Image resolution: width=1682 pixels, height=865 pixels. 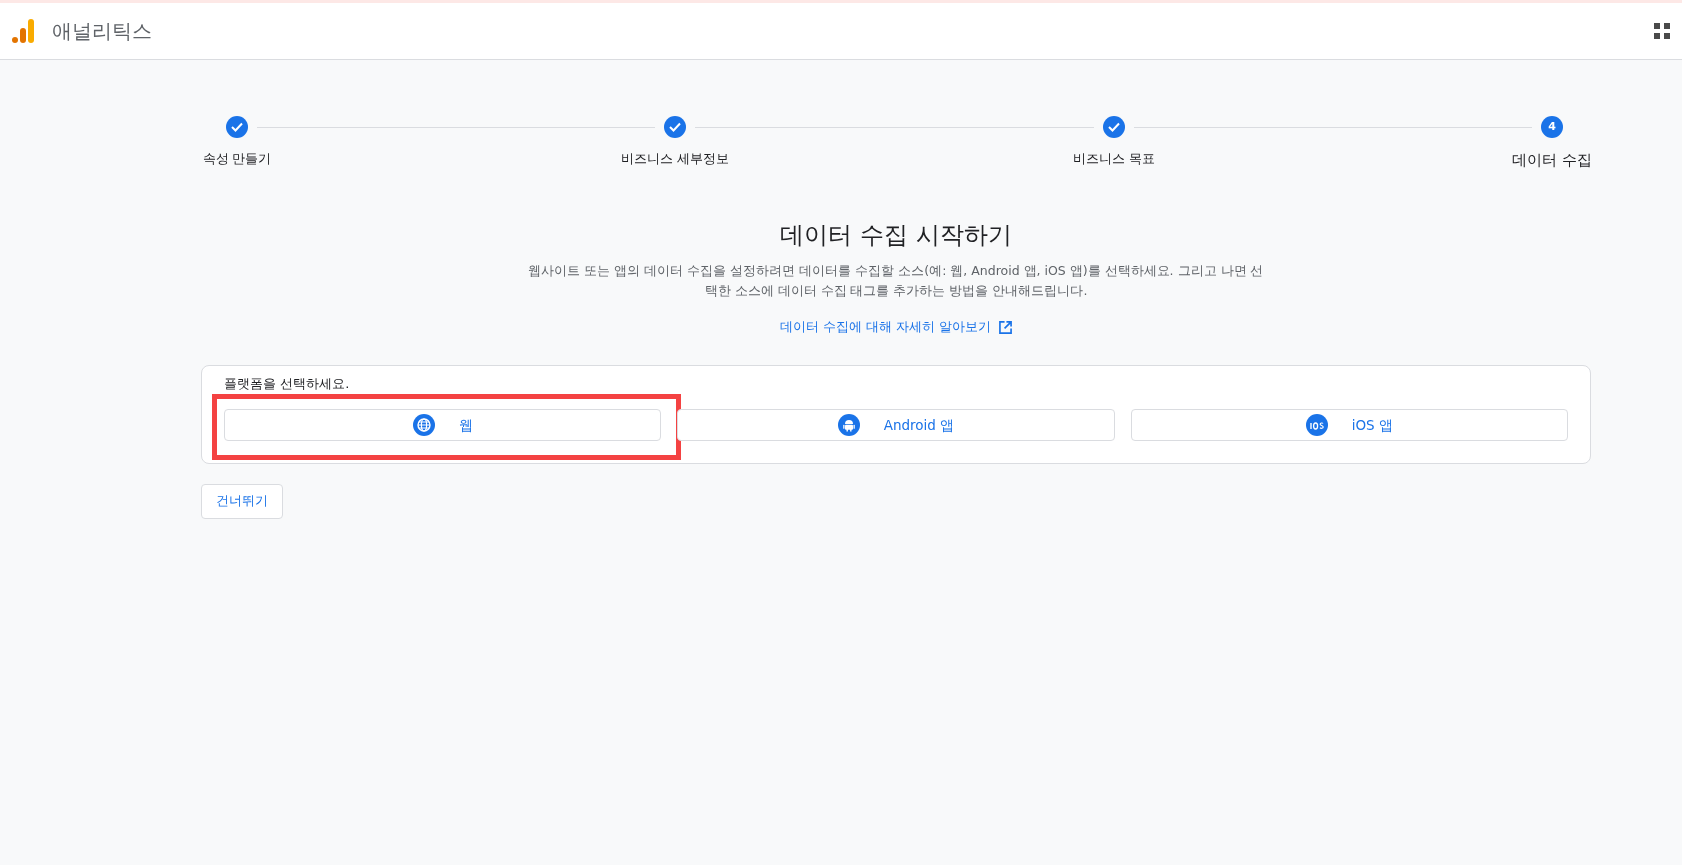 What do you see at coordinates (287, 383) in the screenshot?
I see `platform-prompt: 플랫폼을 선택하세요.` at bounding box center [287, 383].